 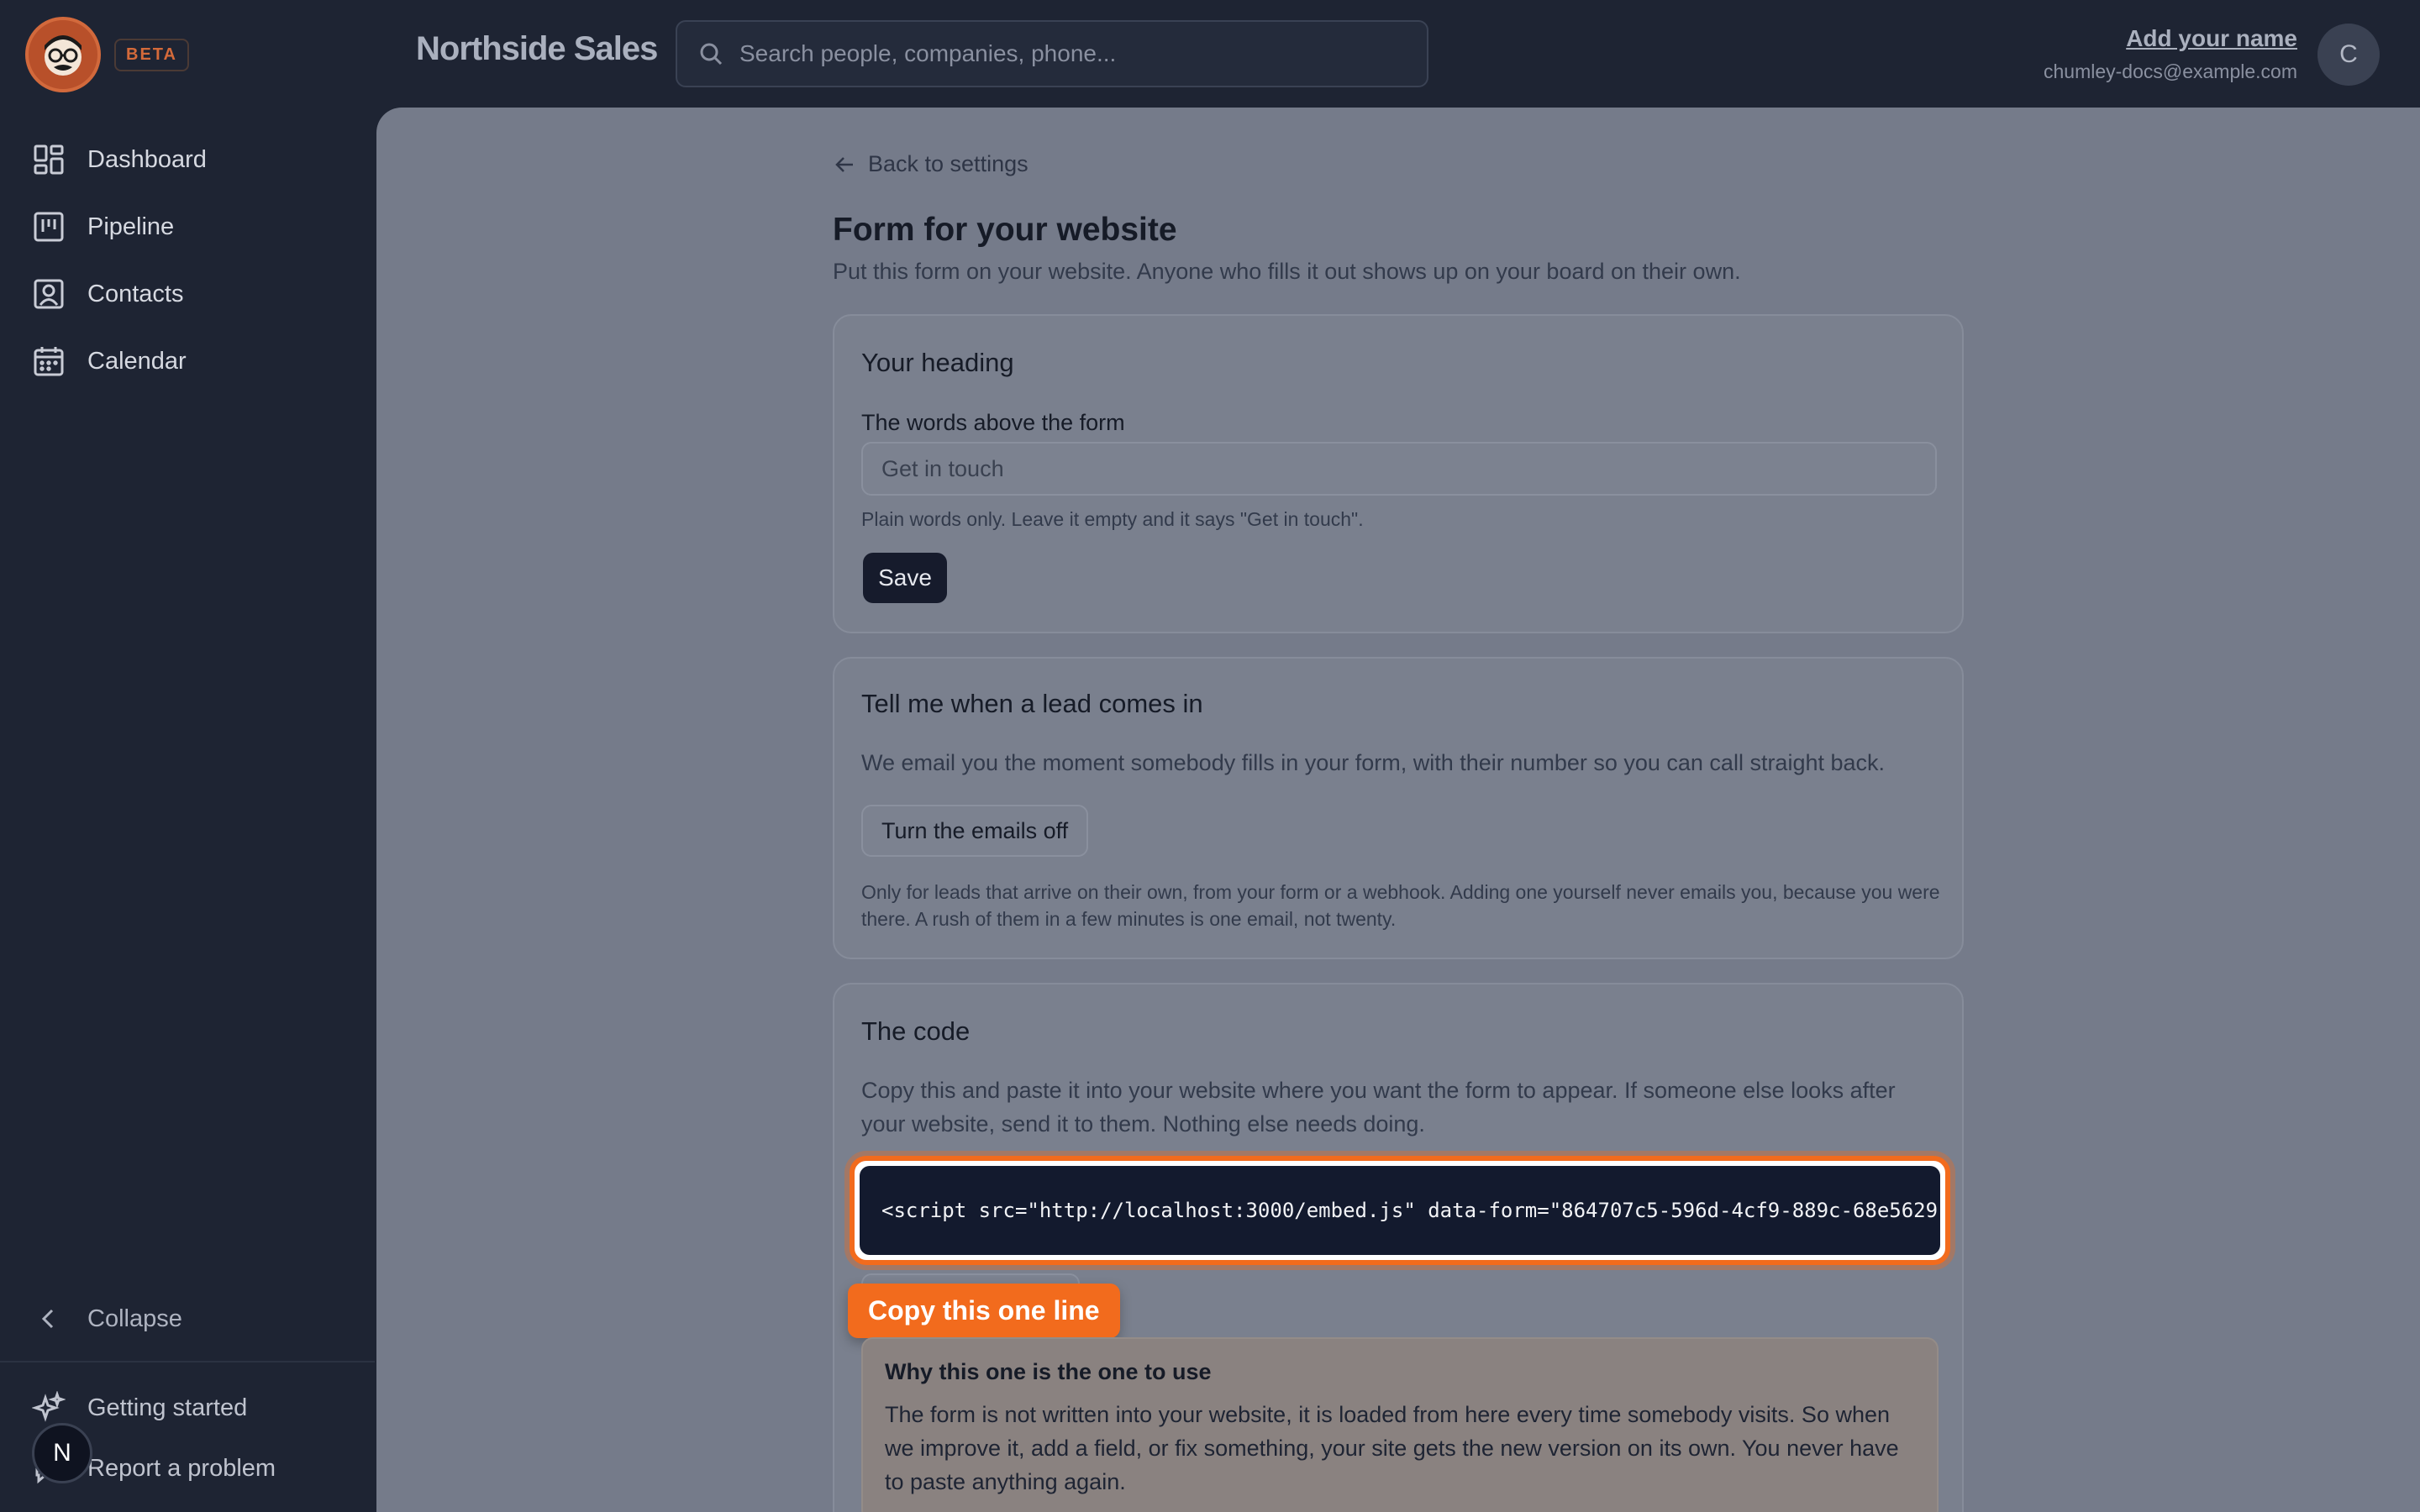 I want to click on beta-badge: BETA, so click(x=151, y=54).